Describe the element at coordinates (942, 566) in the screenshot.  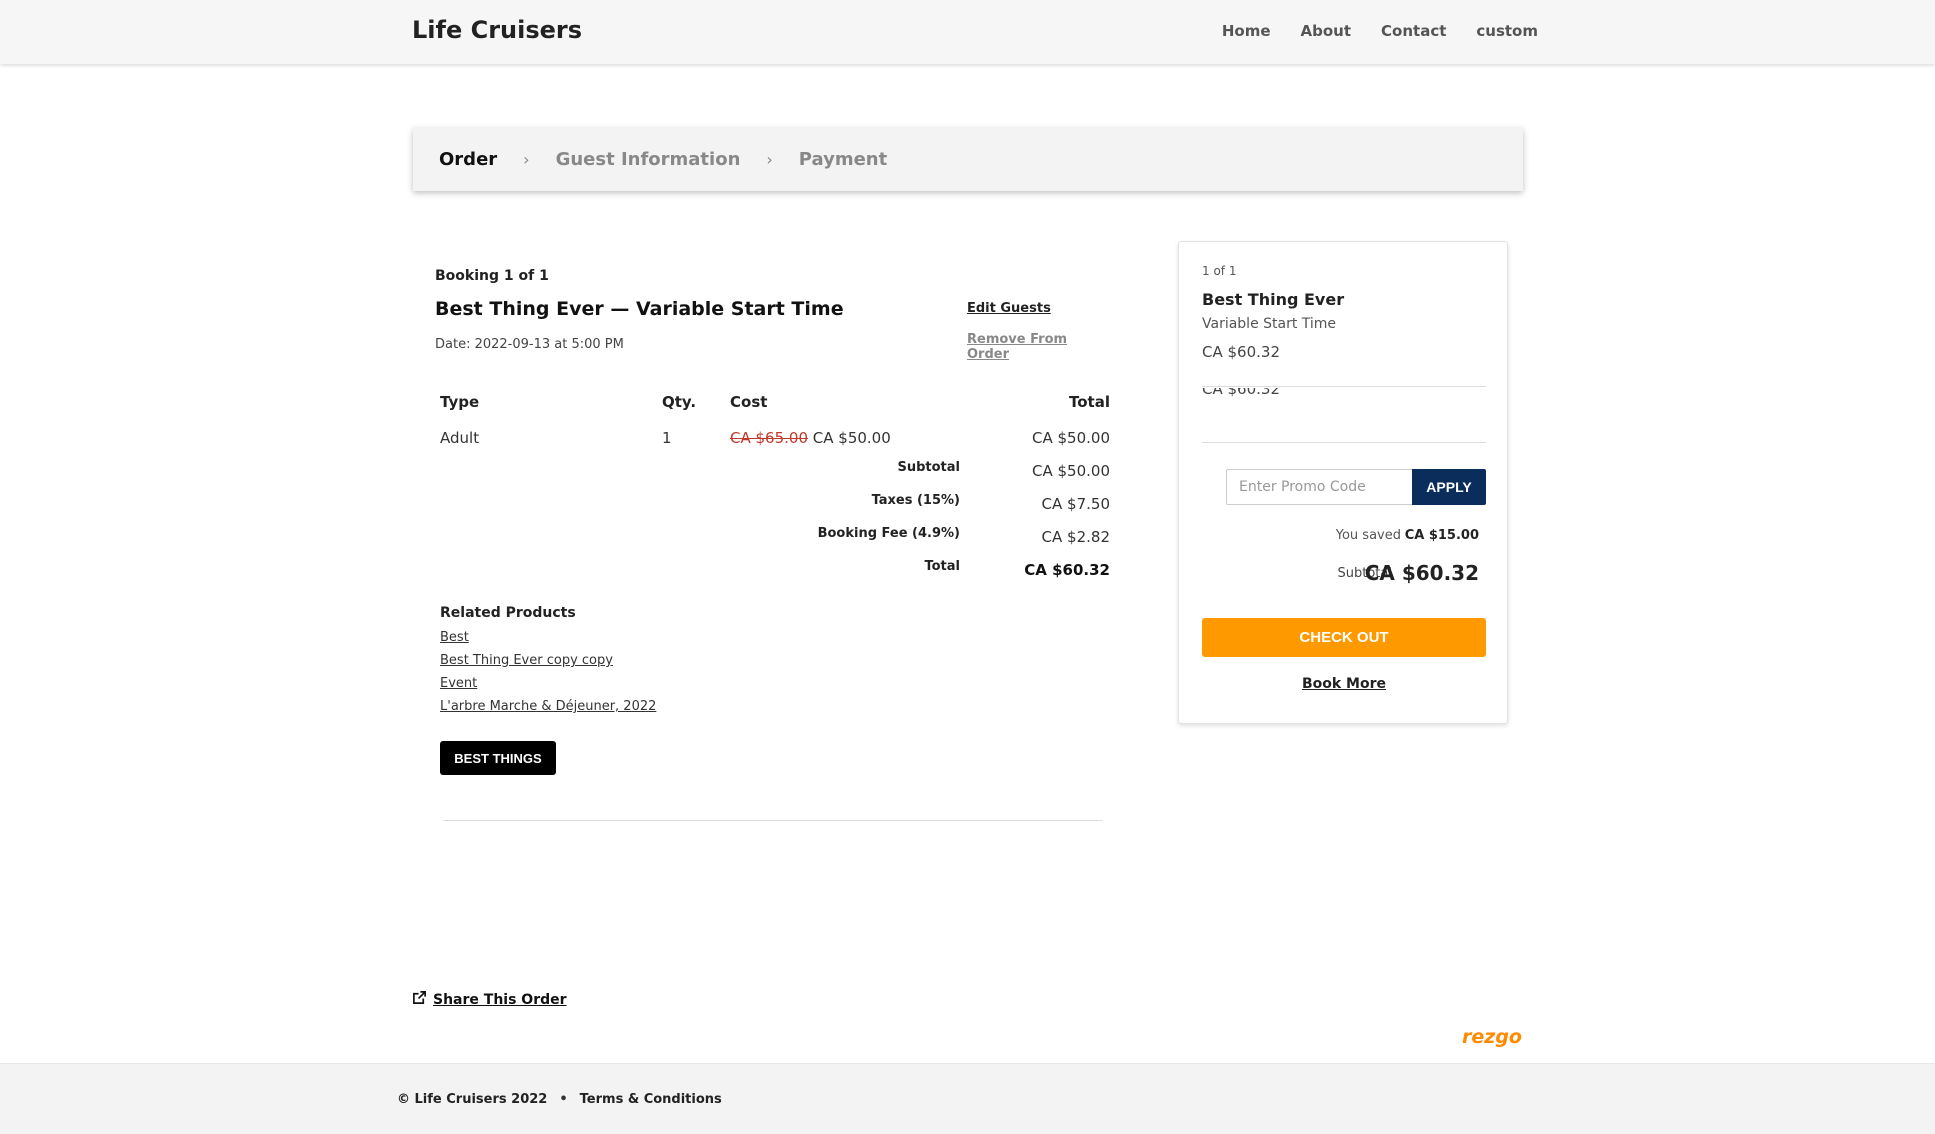
I see `total-label: Total` at that location.